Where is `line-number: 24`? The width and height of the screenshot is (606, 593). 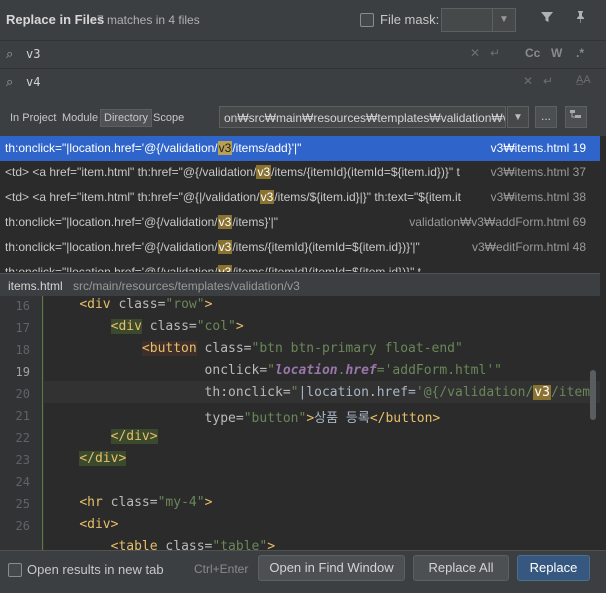
line-number: 24 is located at coordinates (22, 482).